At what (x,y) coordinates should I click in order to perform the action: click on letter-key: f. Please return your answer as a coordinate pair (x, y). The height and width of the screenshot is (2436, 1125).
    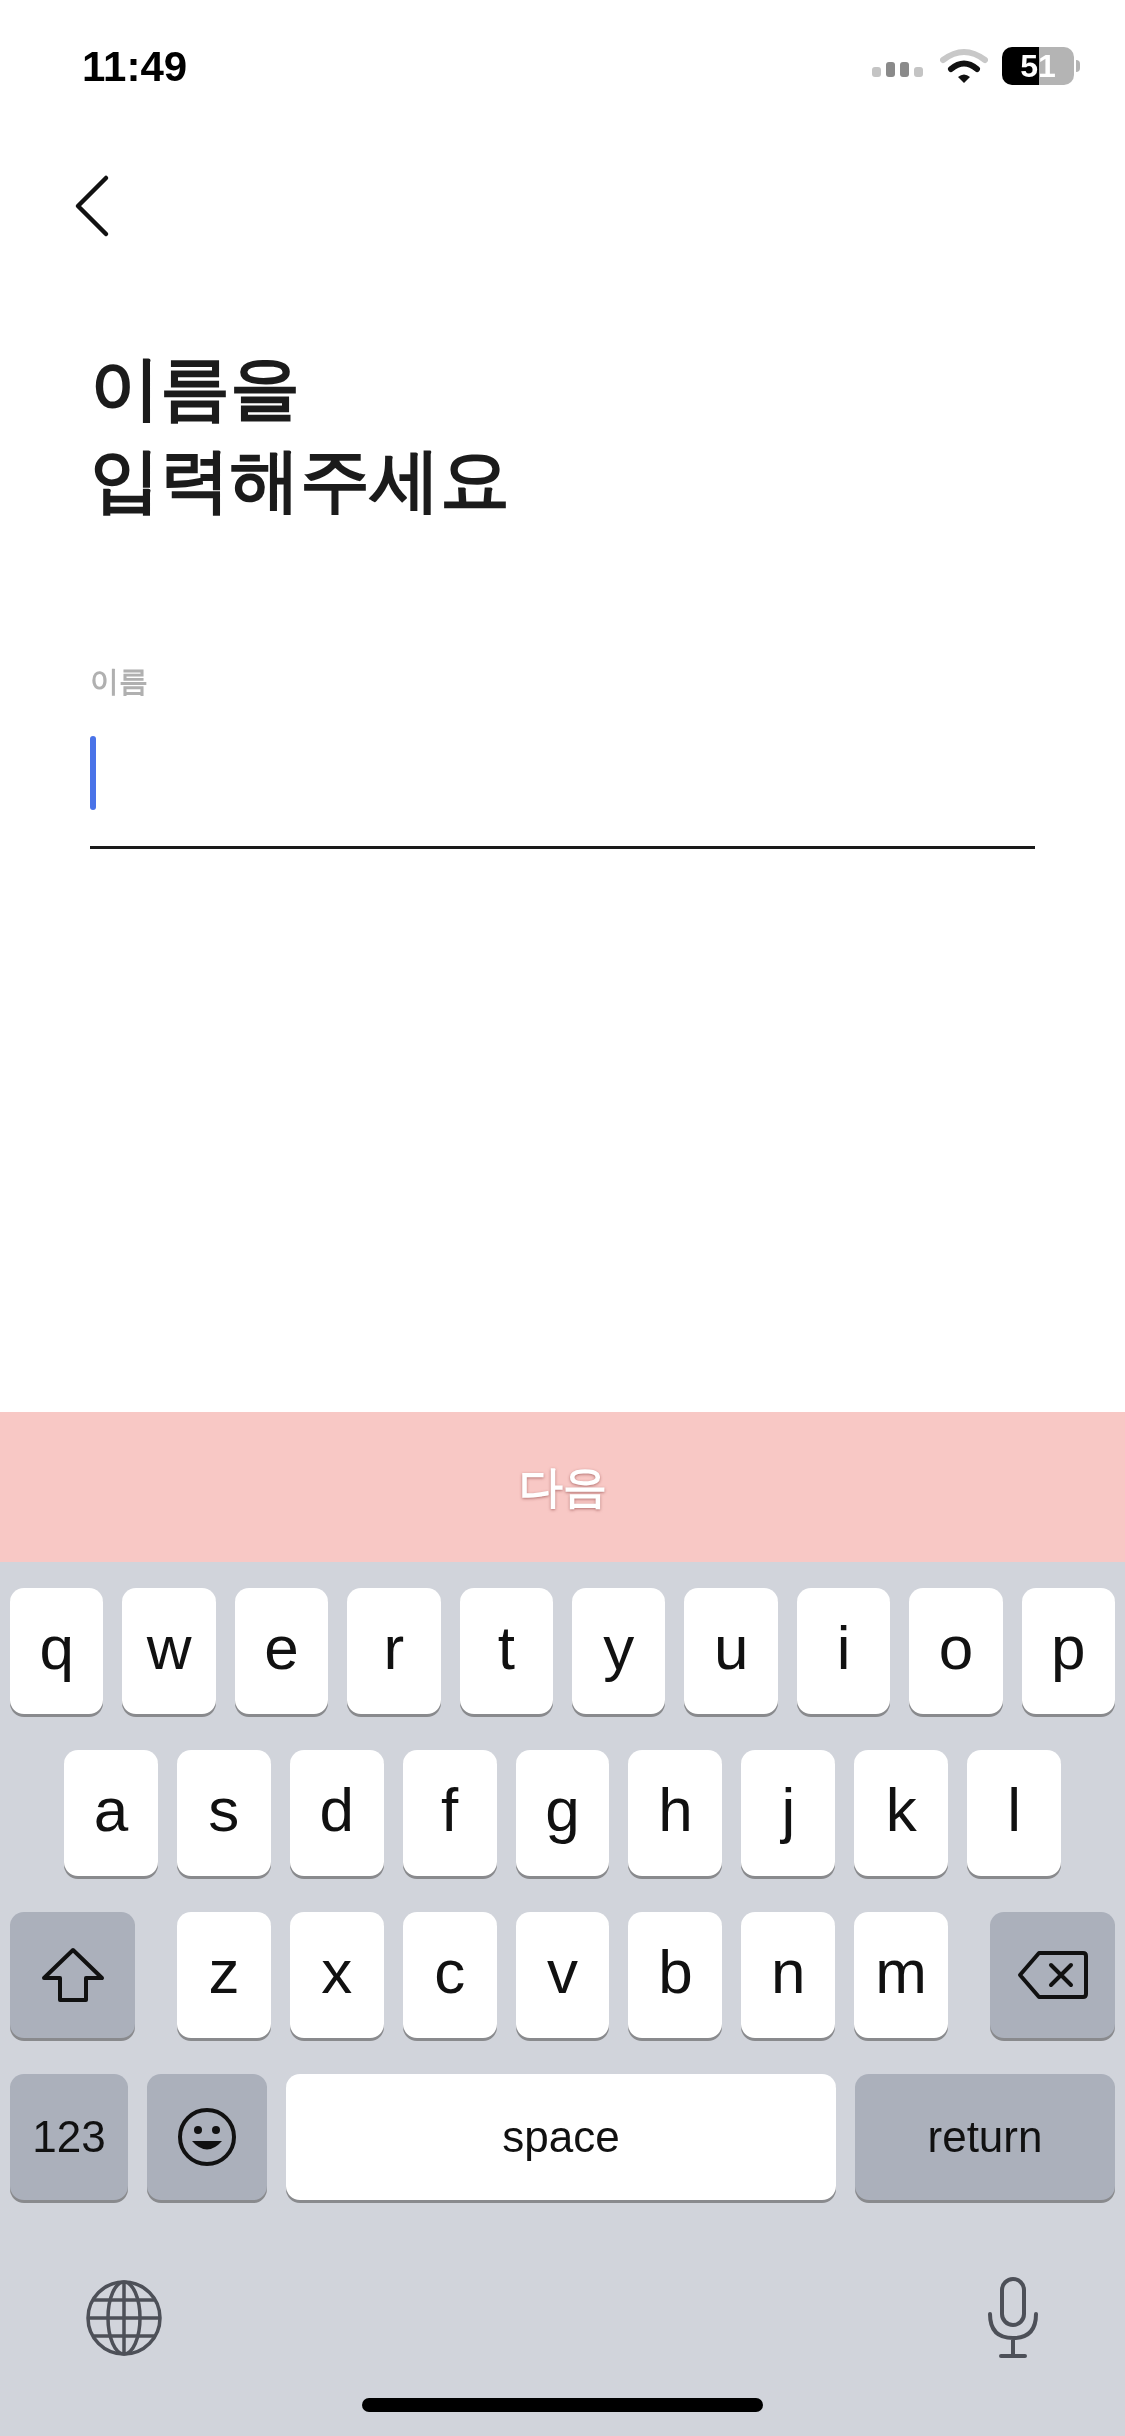
    Looking at the image, I should click on (449, 1813).